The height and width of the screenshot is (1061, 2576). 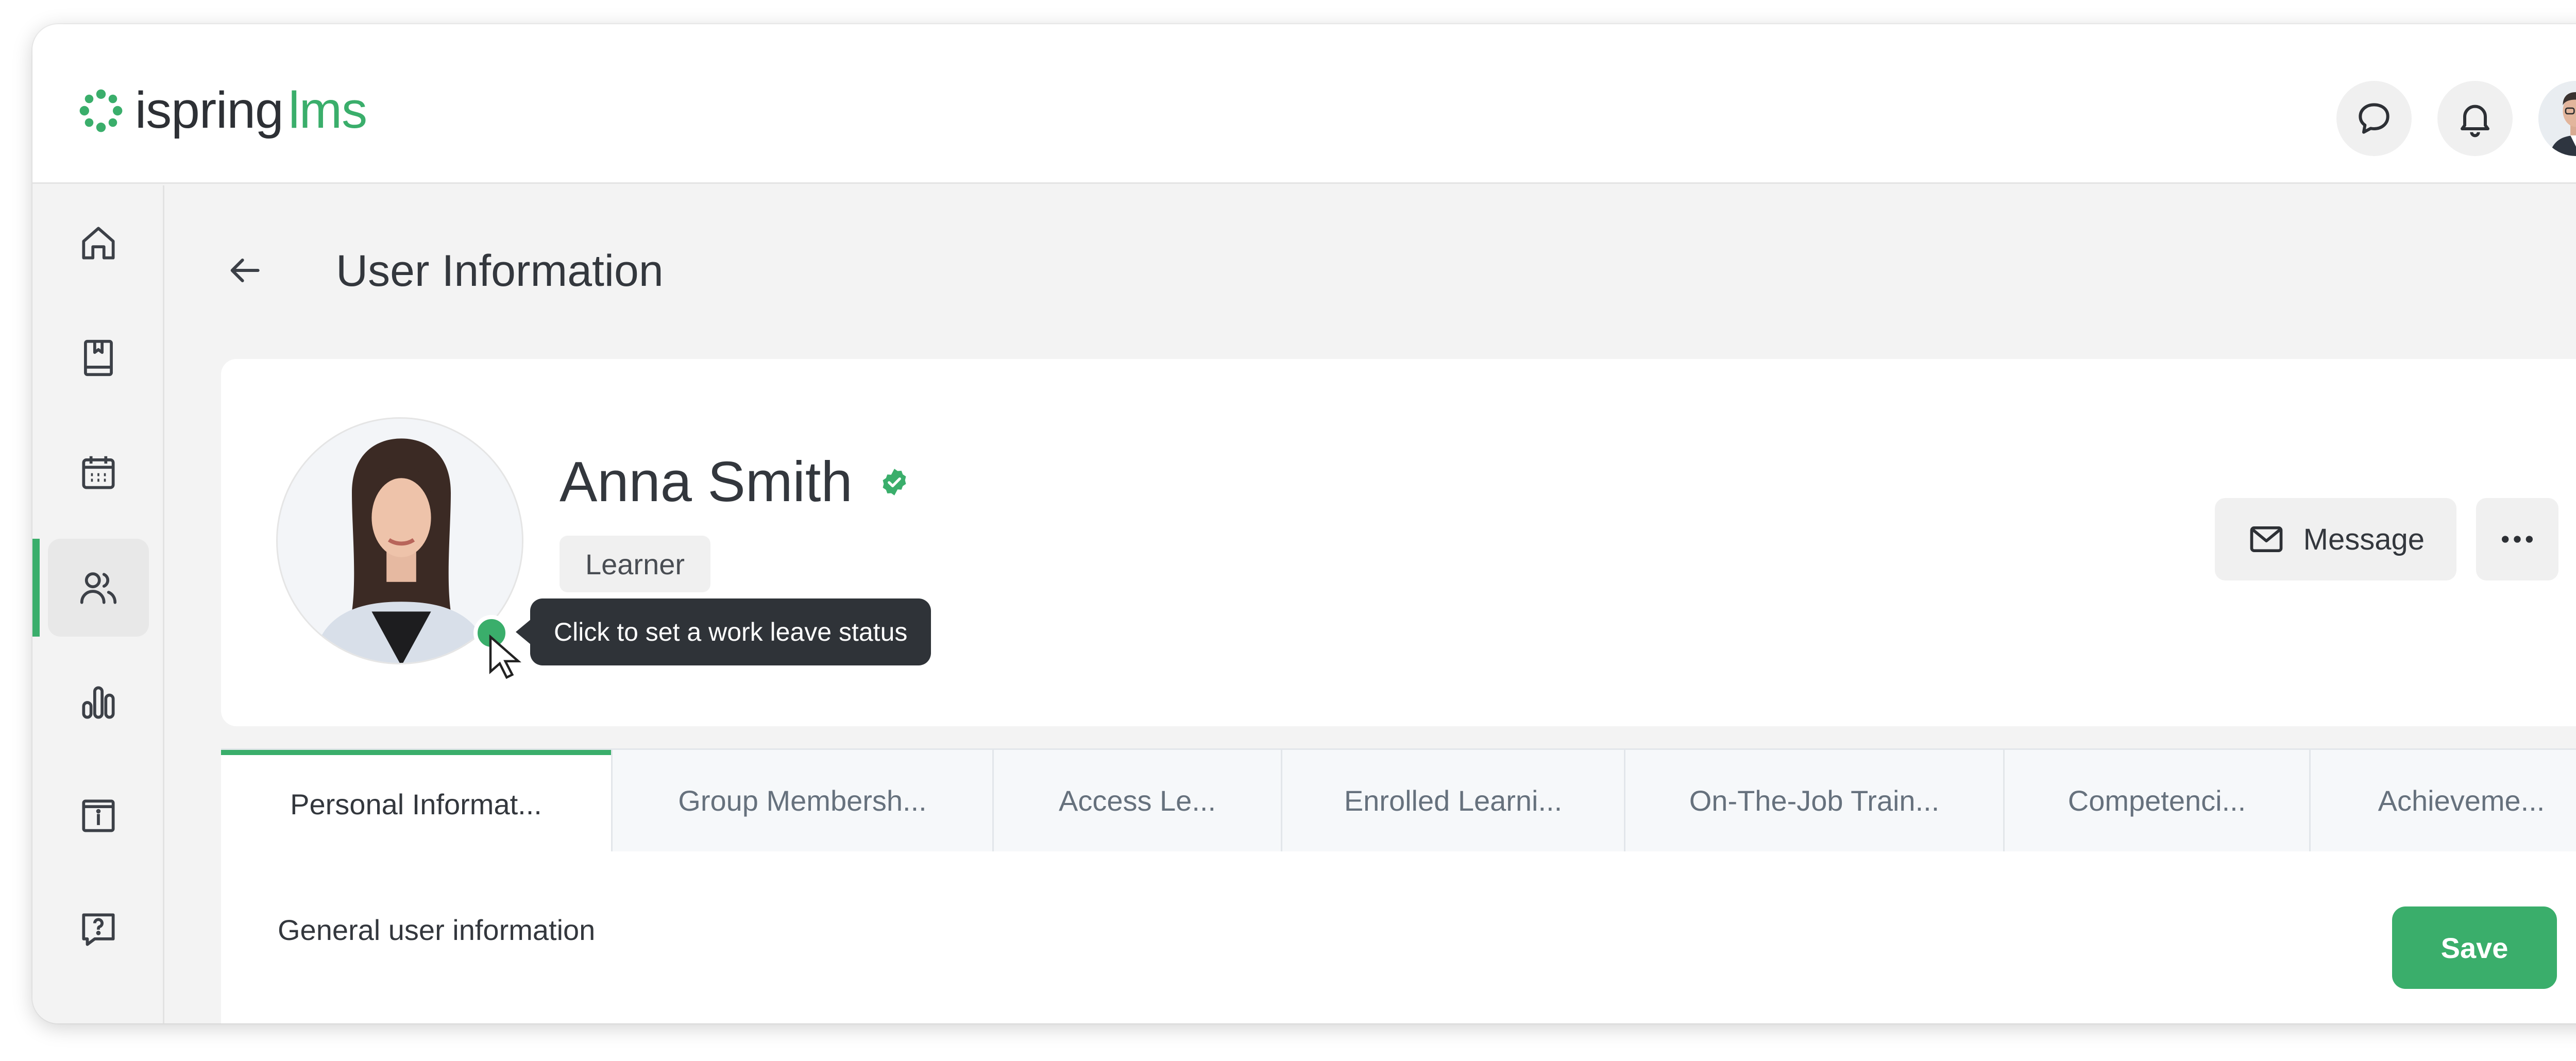 I want to click on message-button: Message, so click(x=2335, y=539).